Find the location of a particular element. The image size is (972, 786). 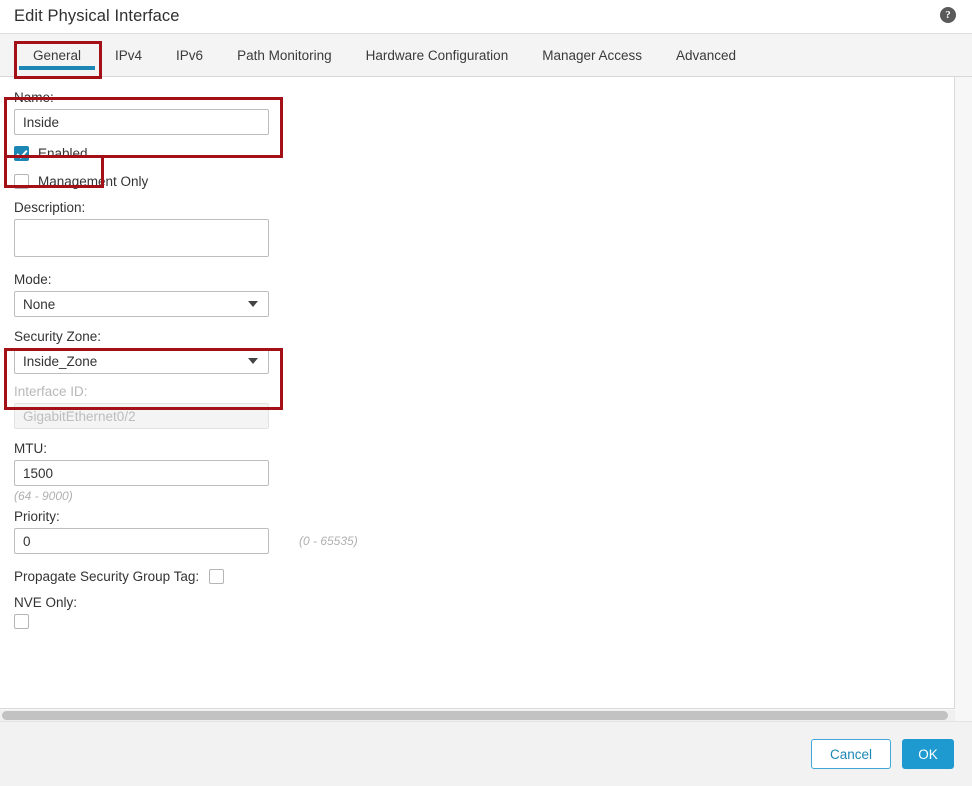

ok-button: OK is located at coordinates (928, 754).